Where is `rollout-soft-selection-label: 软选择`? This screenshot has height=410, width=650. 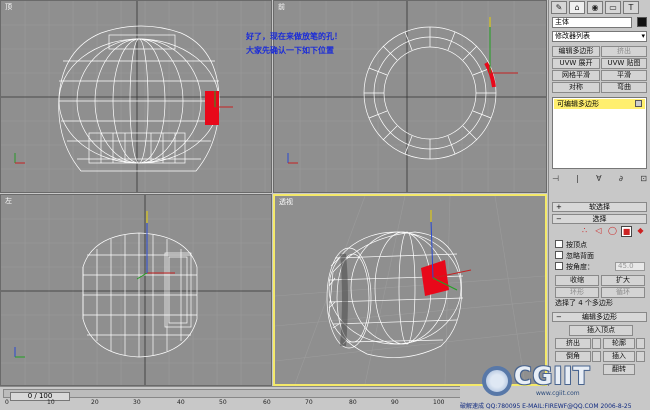 rollout-soft-selection-label: 软选择 is located at coordinates (599, 207).